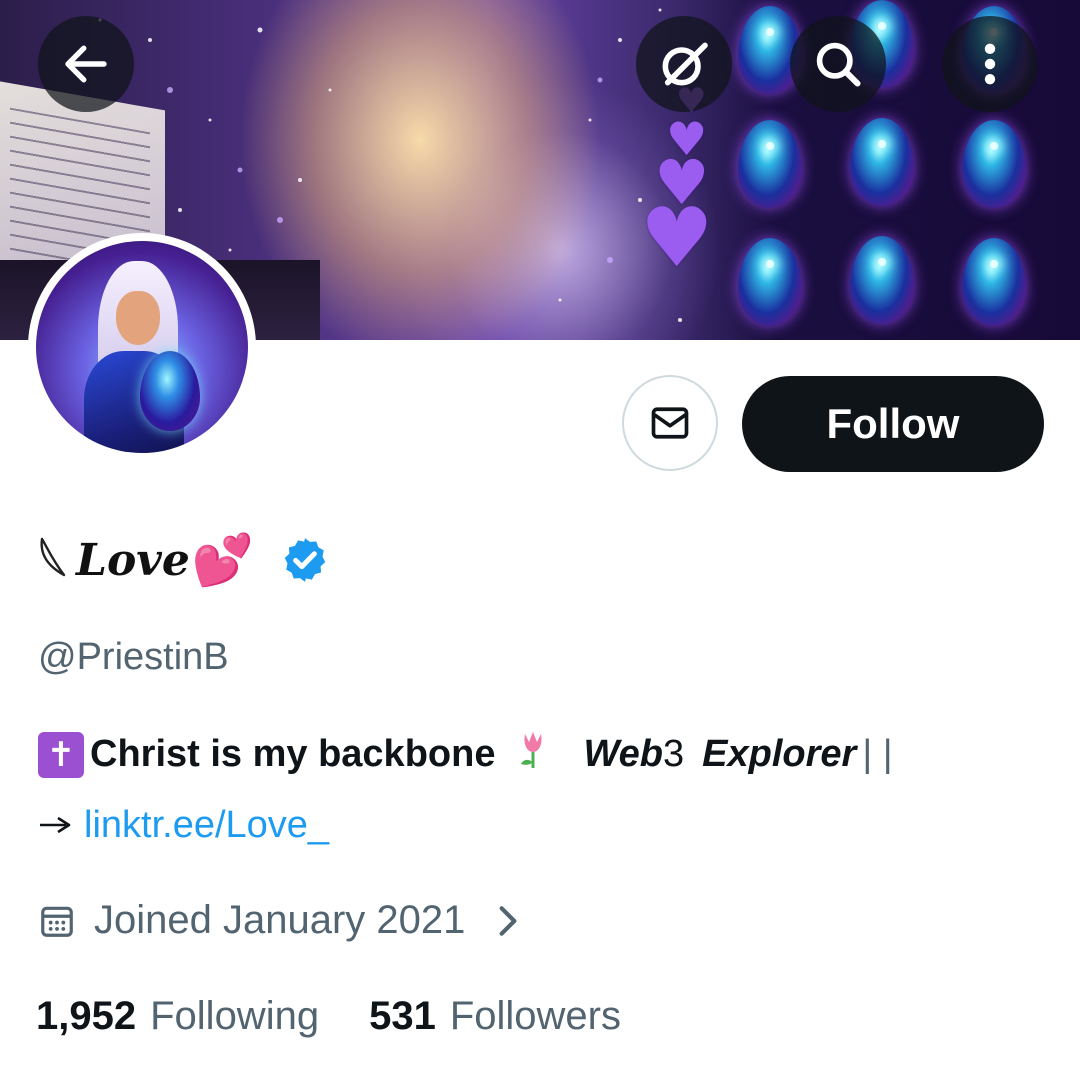  Describe the element at coordinates (779, 754) in the screenshot. I see `bio-explorer-tag: Explorer` at that location.